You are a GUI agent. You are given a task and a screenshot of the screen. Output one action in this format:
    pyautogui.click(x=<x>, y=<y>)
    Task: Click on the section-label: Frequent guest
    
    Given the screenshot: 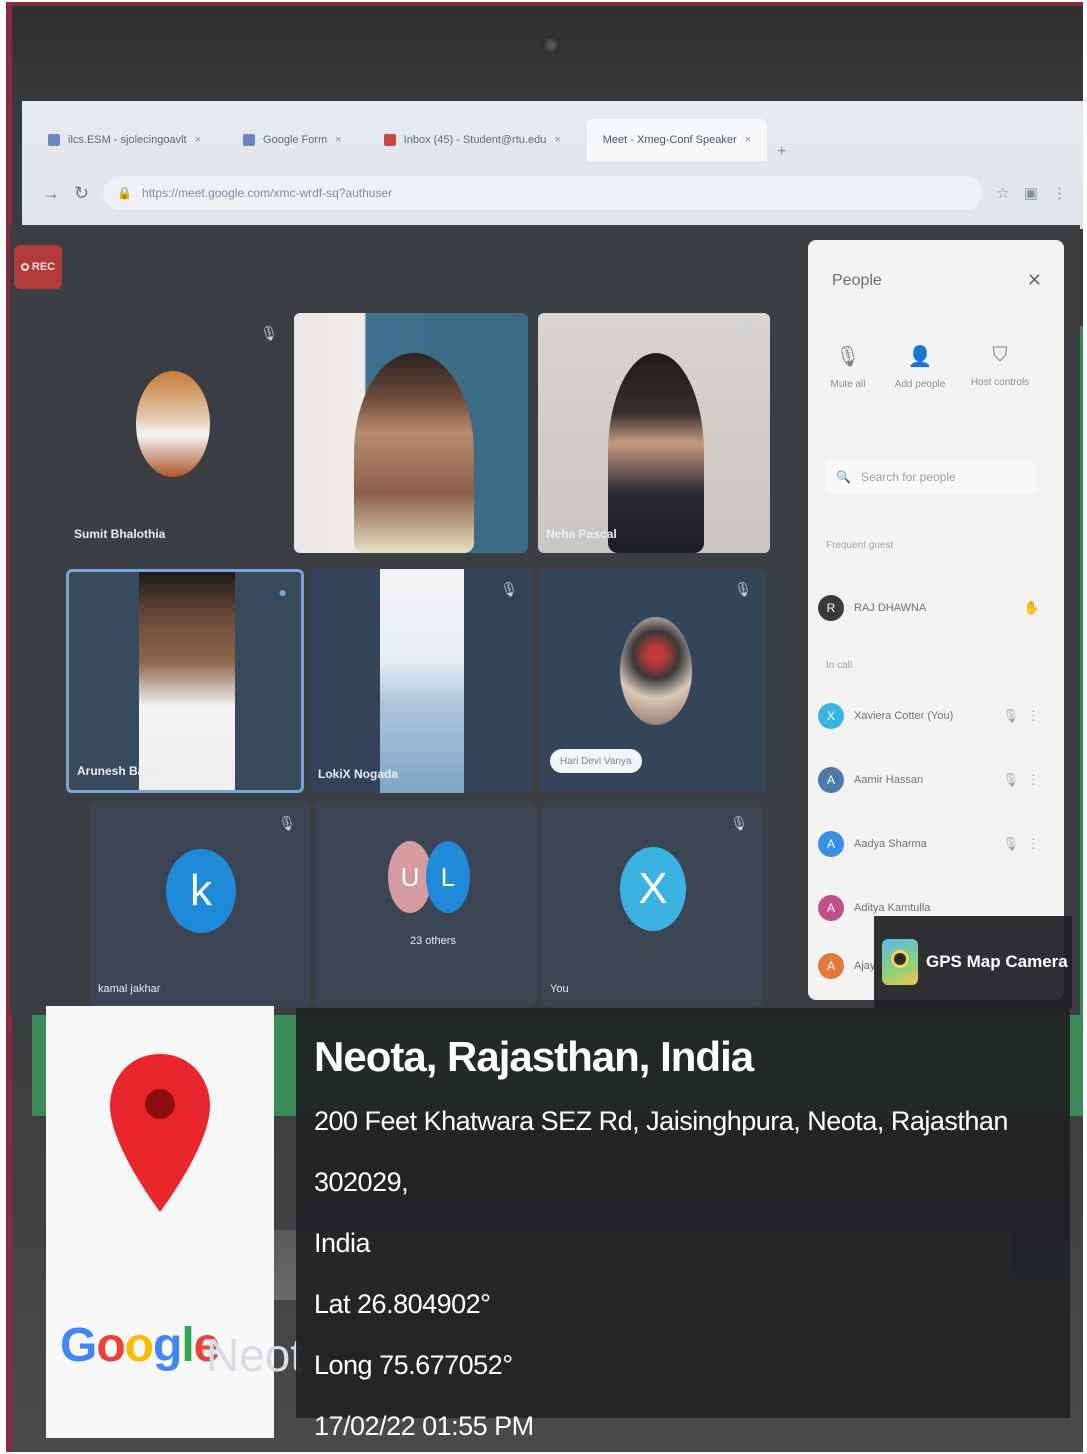 What is the action you would take?
    pyautogui.click(x=860, y=545)
    